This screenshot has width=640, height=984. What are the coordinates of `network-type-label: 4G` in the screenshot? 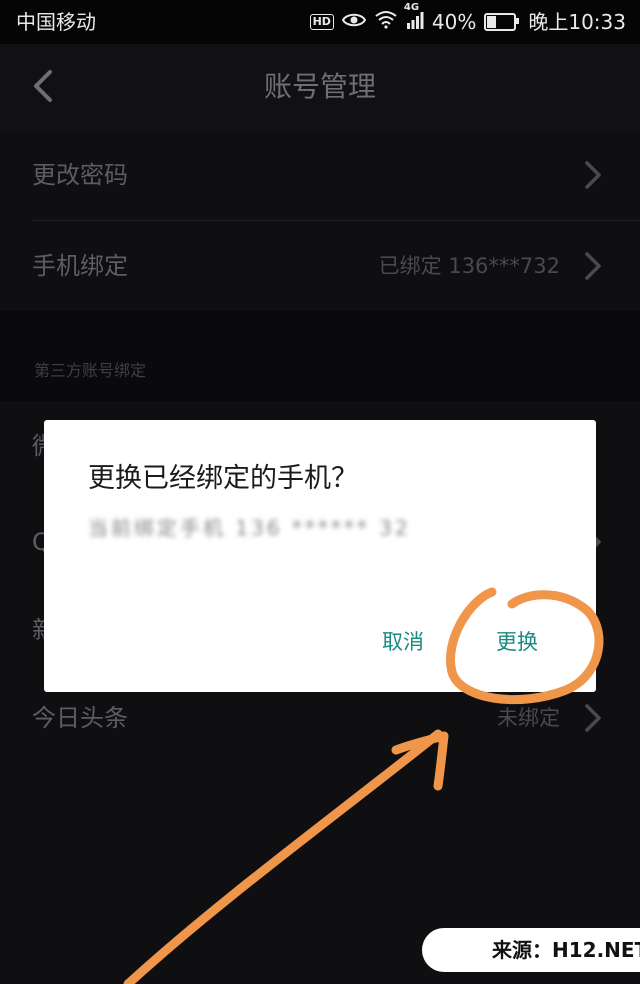 It's located at (411, 7).